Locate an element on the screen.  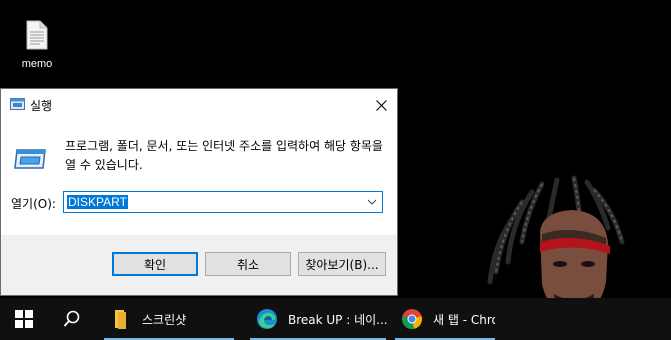
run-app-icon is located at coordinates (30, 159).